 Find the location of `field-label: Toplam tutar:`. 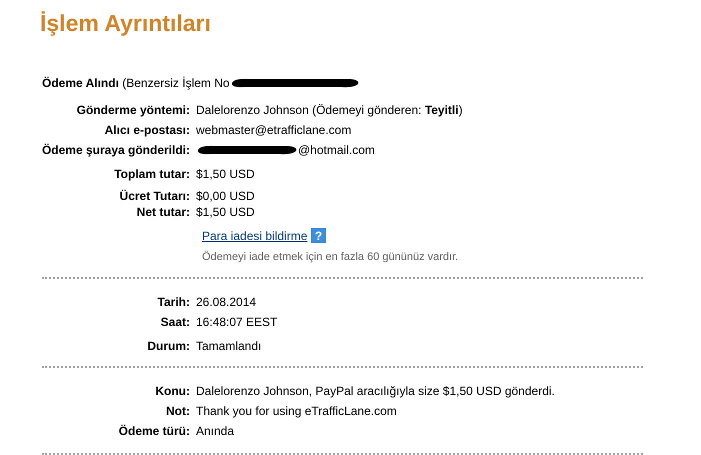

field-label: Toplam tutar: is located at coordinates (152, 174).